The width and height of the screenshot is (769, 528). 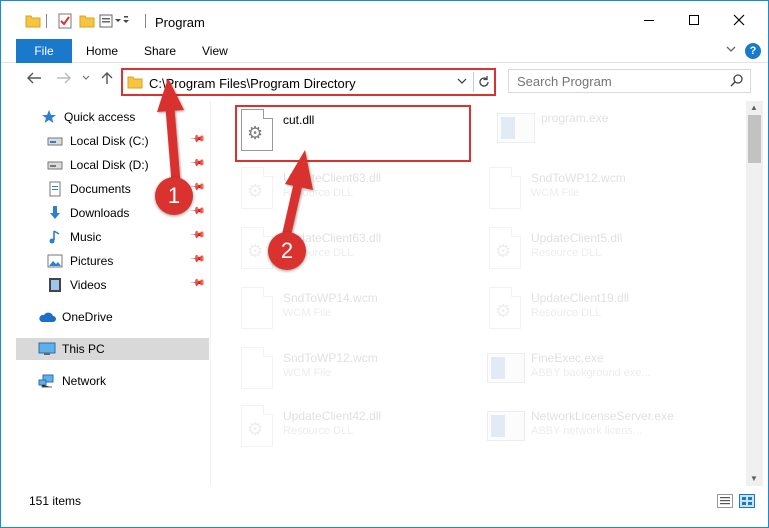 What do you see at coordinates (615, 133) in the screenshot?
I see `file-item-program-exe: program.exe` at bounding box center [615, 133].